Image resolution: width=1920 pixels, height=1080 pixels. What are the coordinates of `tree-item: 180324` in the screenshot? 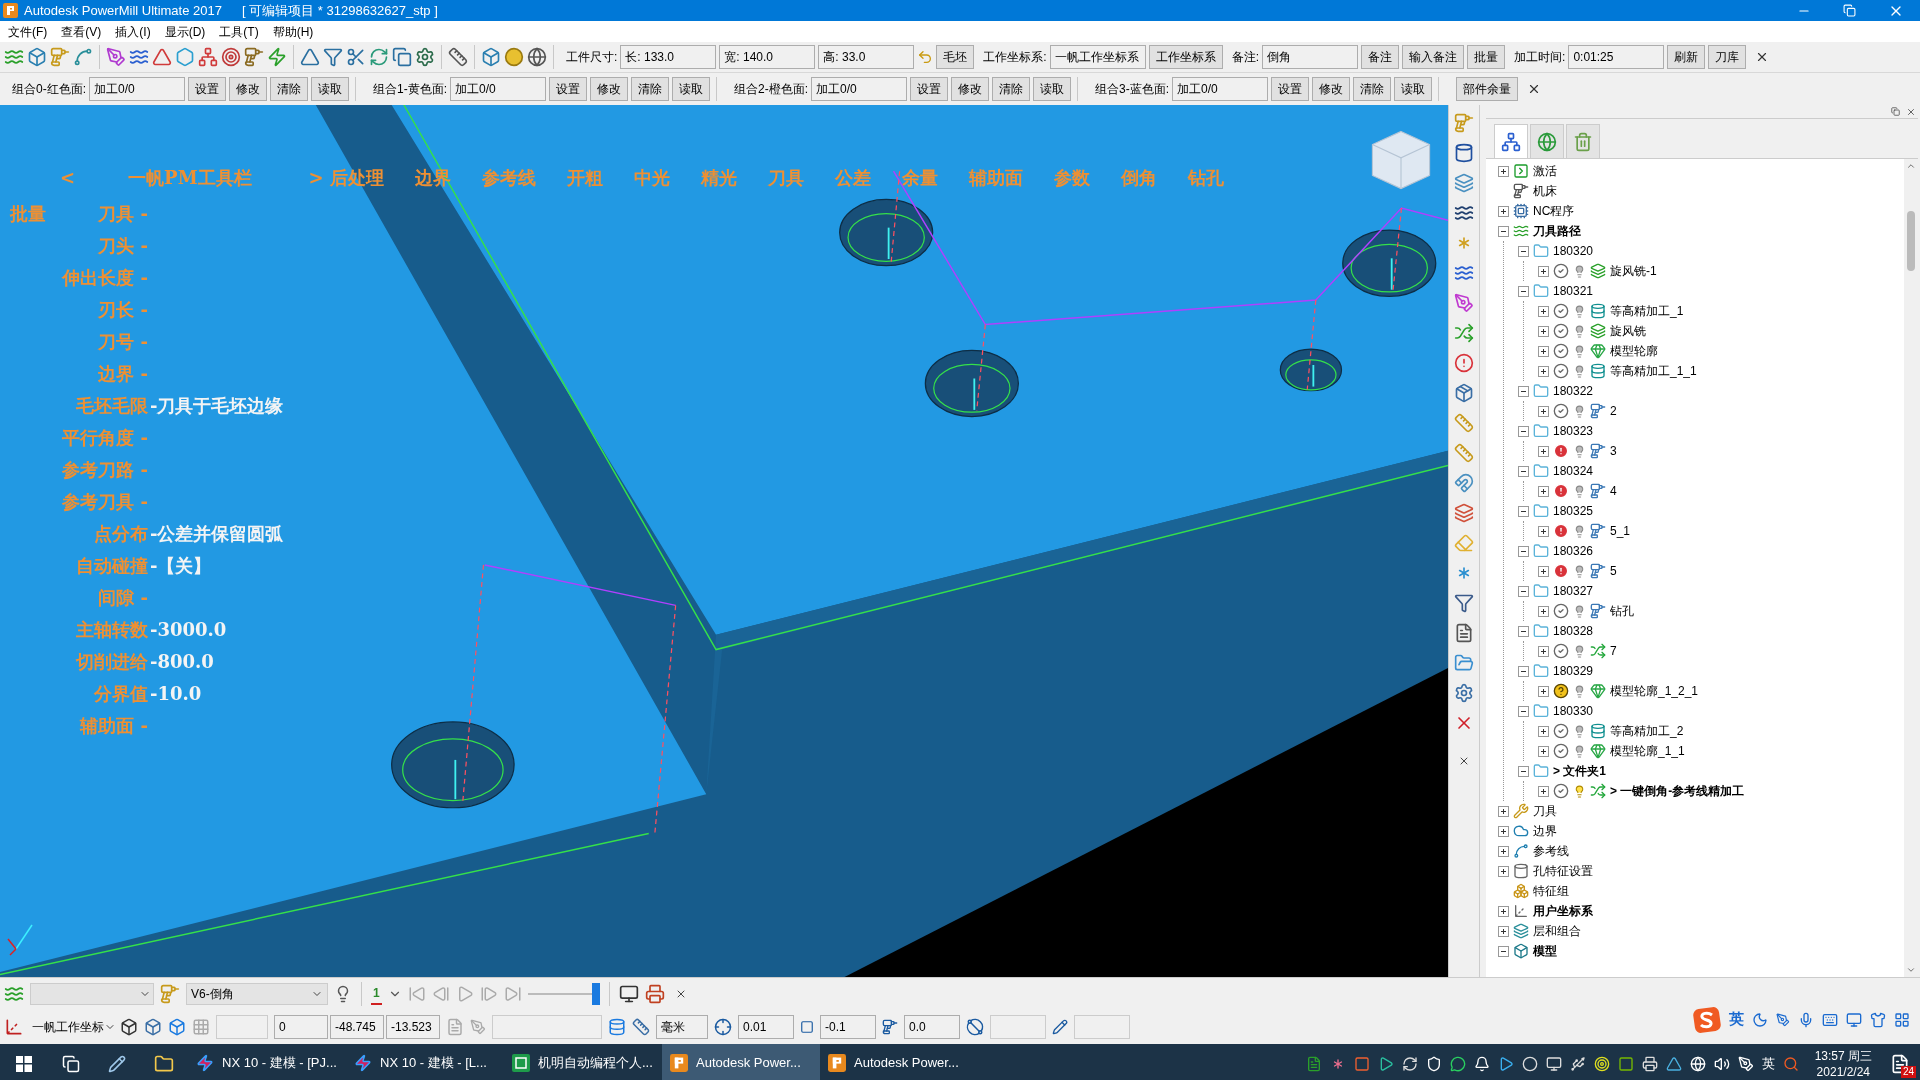 It's located at (1573, 471).